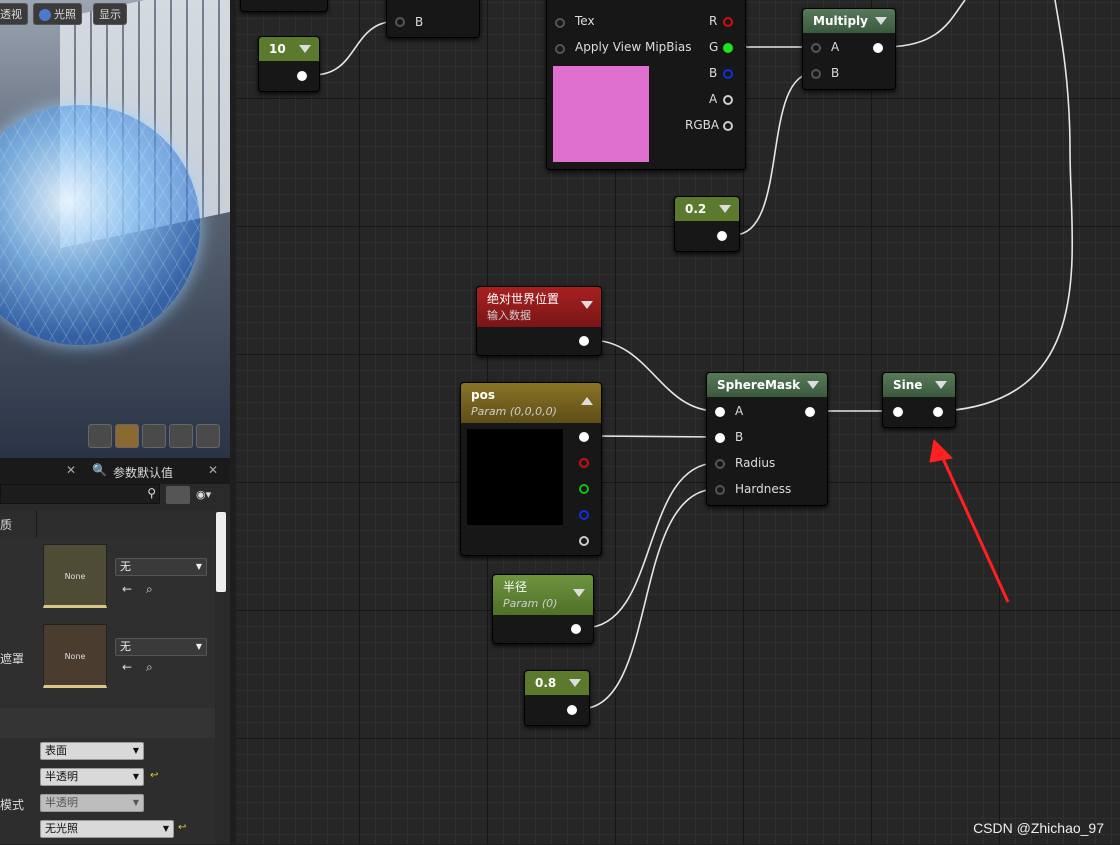 This screenshot has width=1120, height=845. I want to click on node-spheremask: SphereMask A B Radius Hardness, so click(767, 439).